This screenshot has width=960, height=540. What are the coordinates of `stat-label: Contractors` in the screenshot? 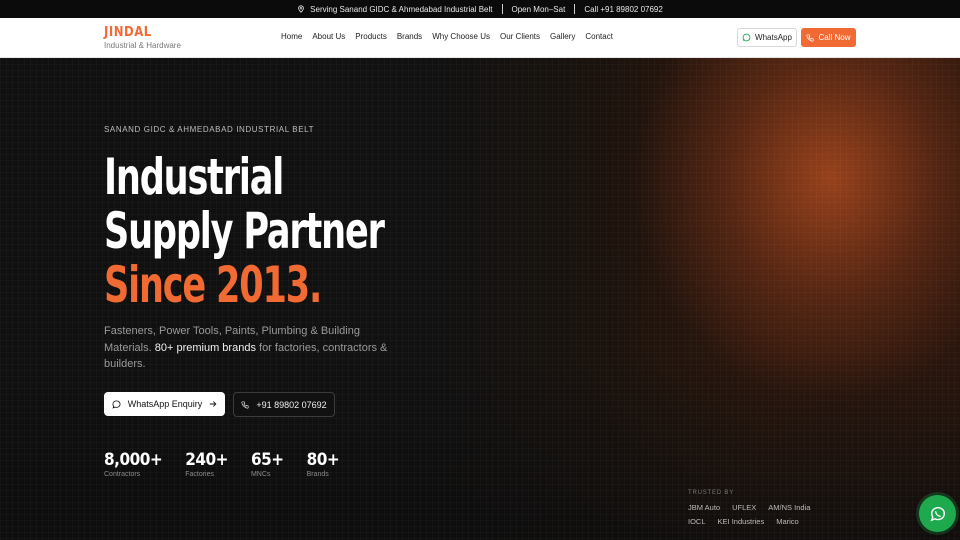 It's located at (122, 474).